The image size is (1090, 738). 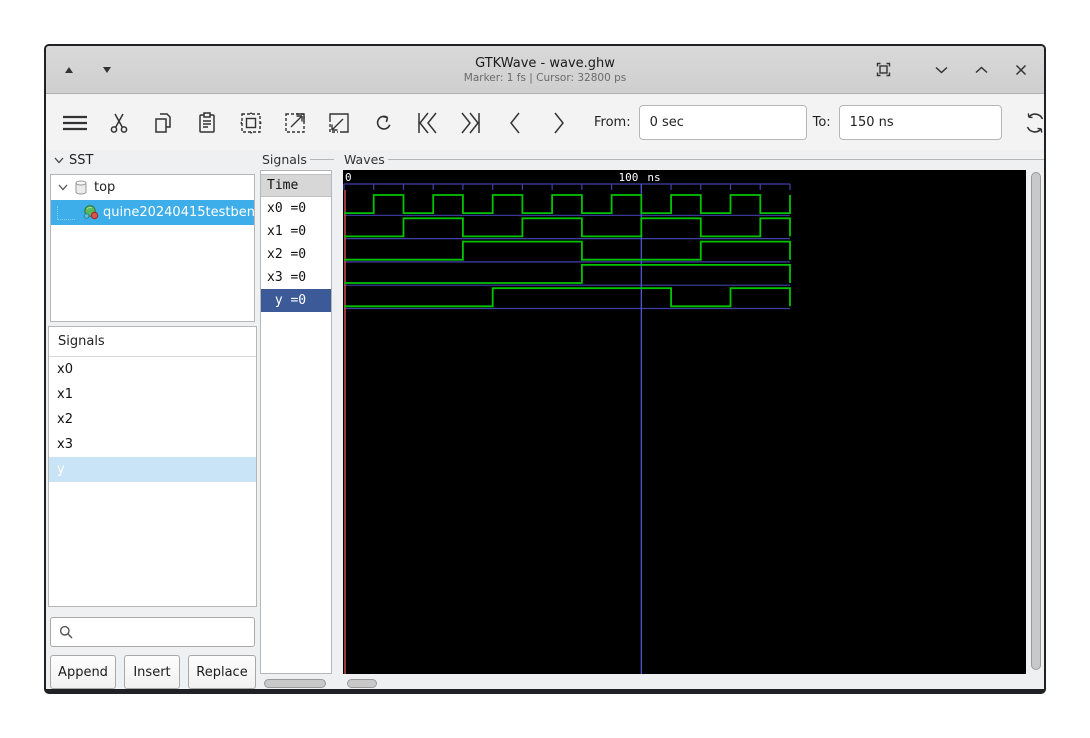 I want to click on signal-list-item: x2, so click(x=152, y=419).